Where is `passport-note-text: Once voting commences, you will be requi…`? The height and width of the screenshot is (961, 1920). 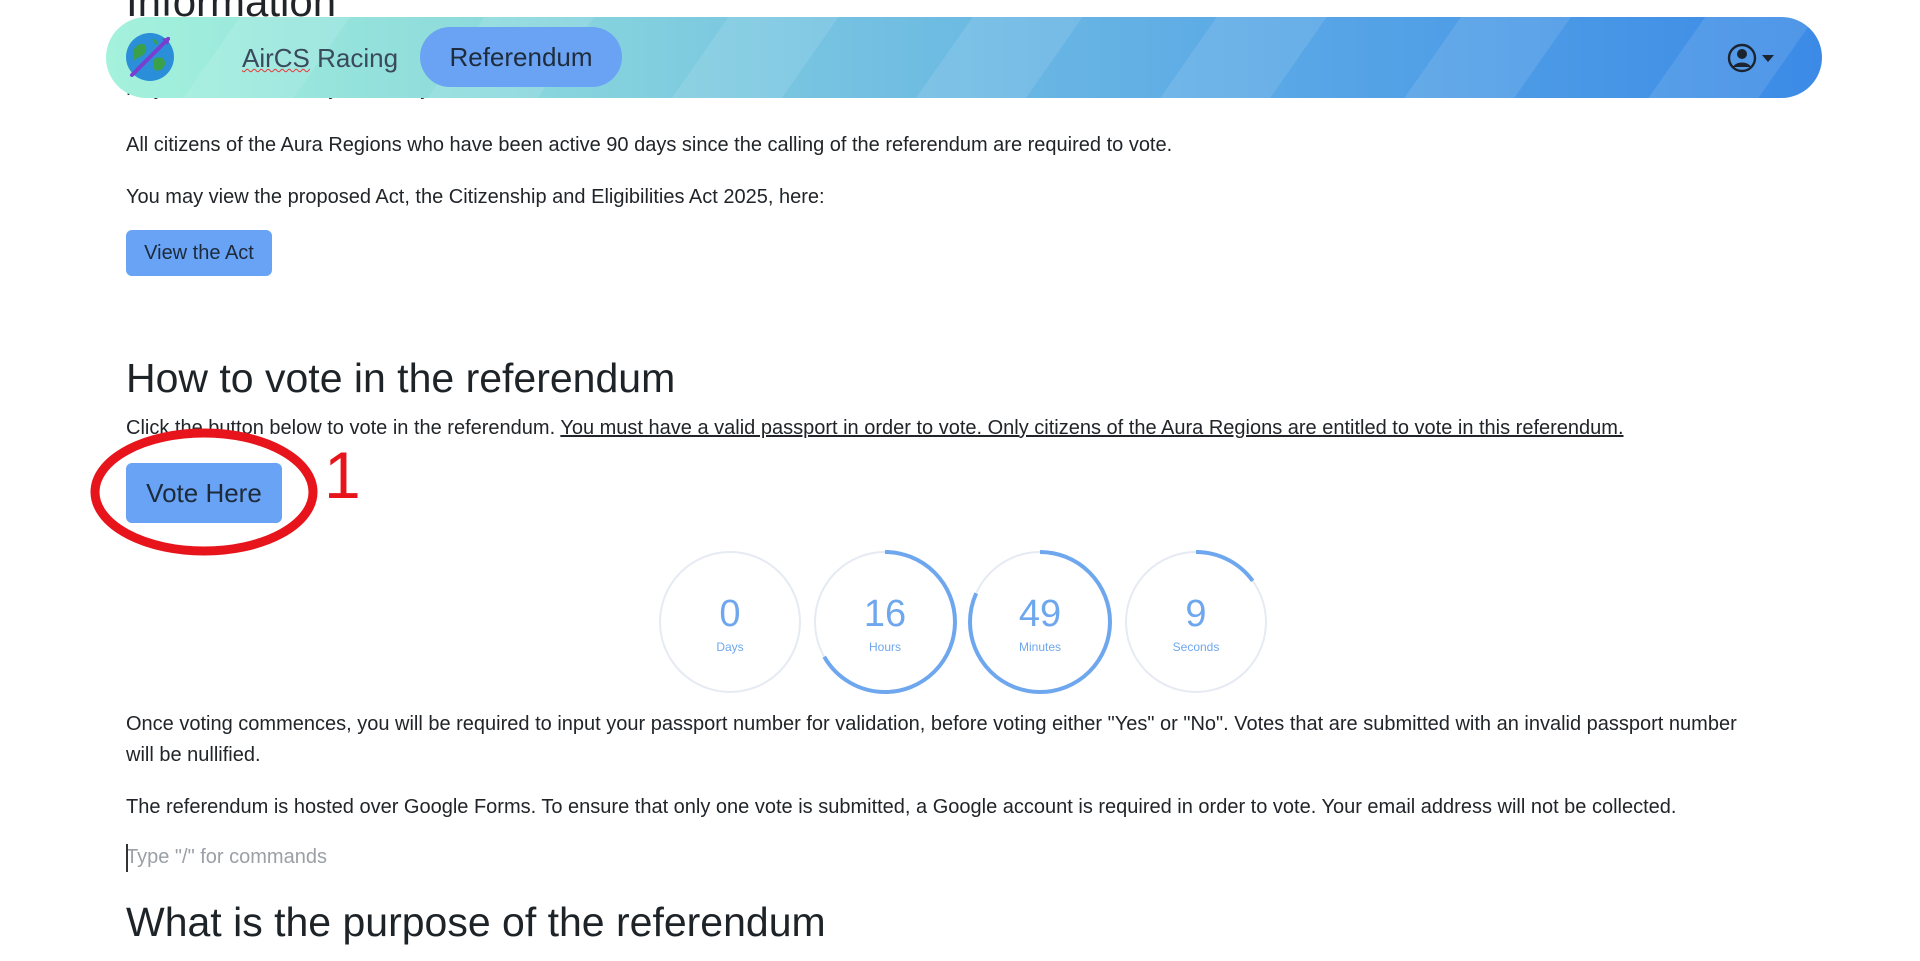
passport-note-text: Once voting commences, you will be requi… is located at coordinates (931, 739).